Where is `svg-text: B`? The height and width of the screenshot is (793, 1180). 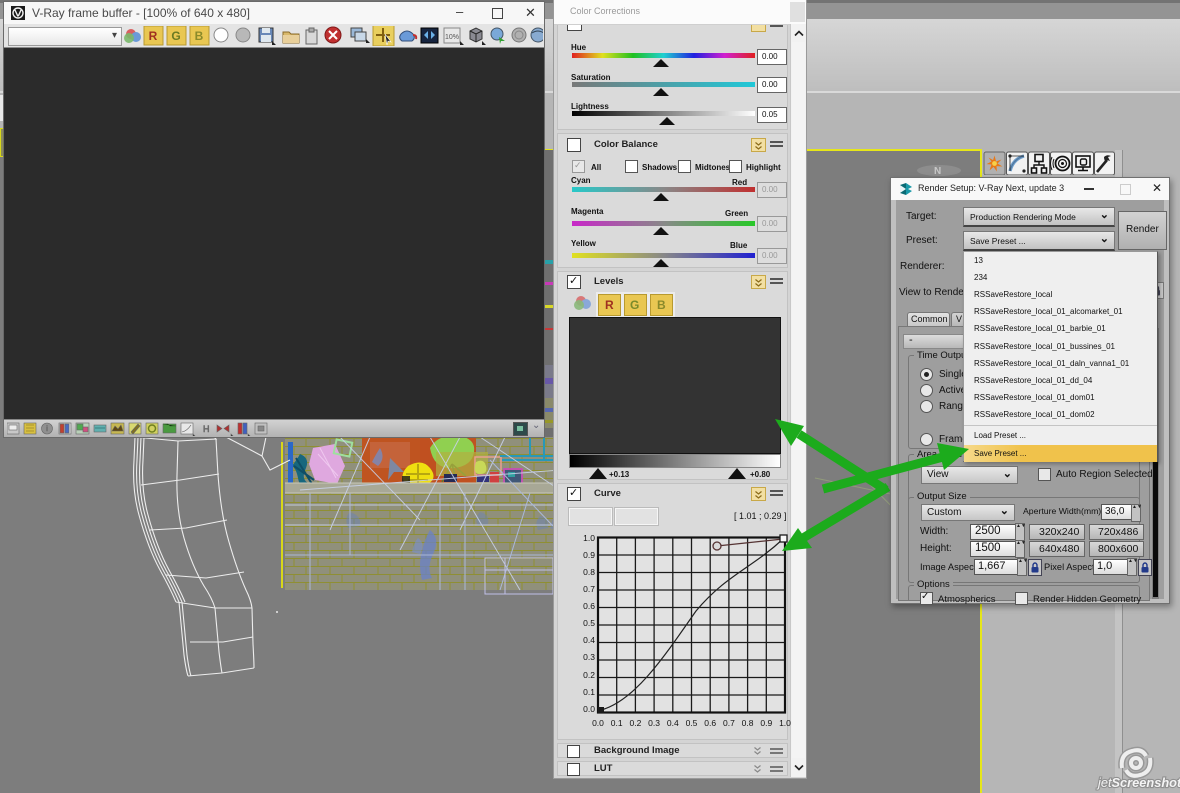 svg-text: B is located at coordinates (199, 36).